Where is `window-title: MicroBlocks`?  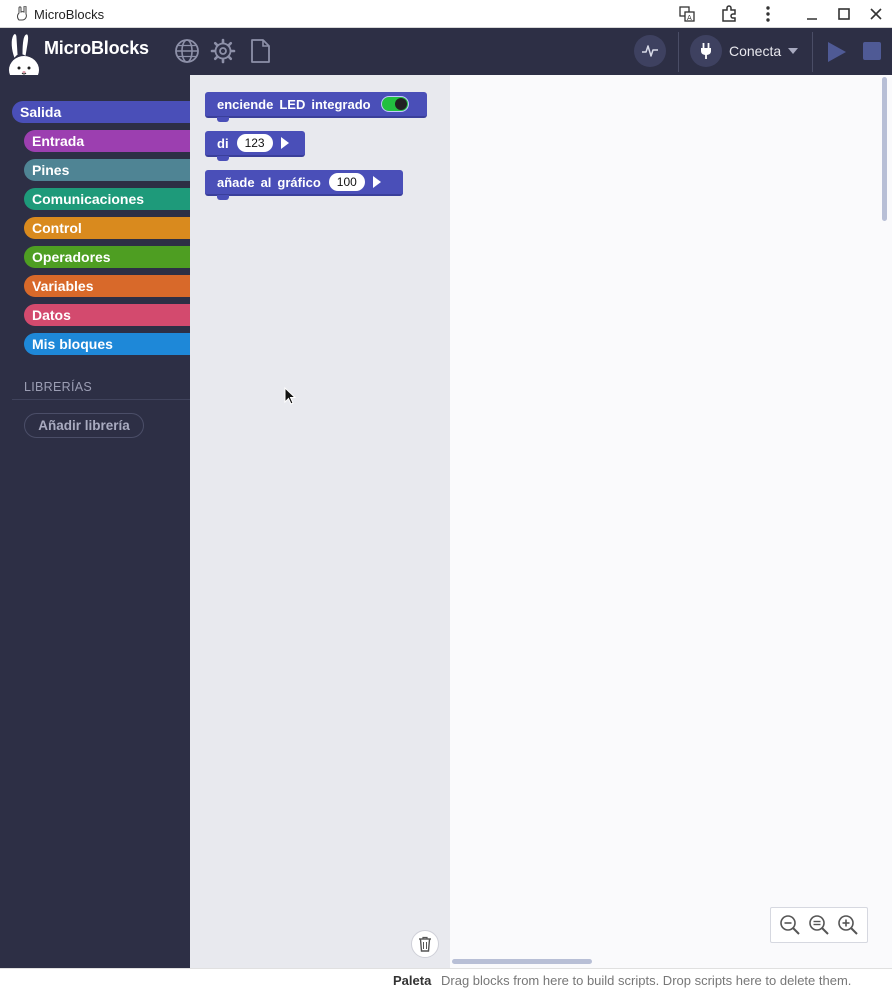
window-title: MicroBlocks is located at coordinates (69, 14).